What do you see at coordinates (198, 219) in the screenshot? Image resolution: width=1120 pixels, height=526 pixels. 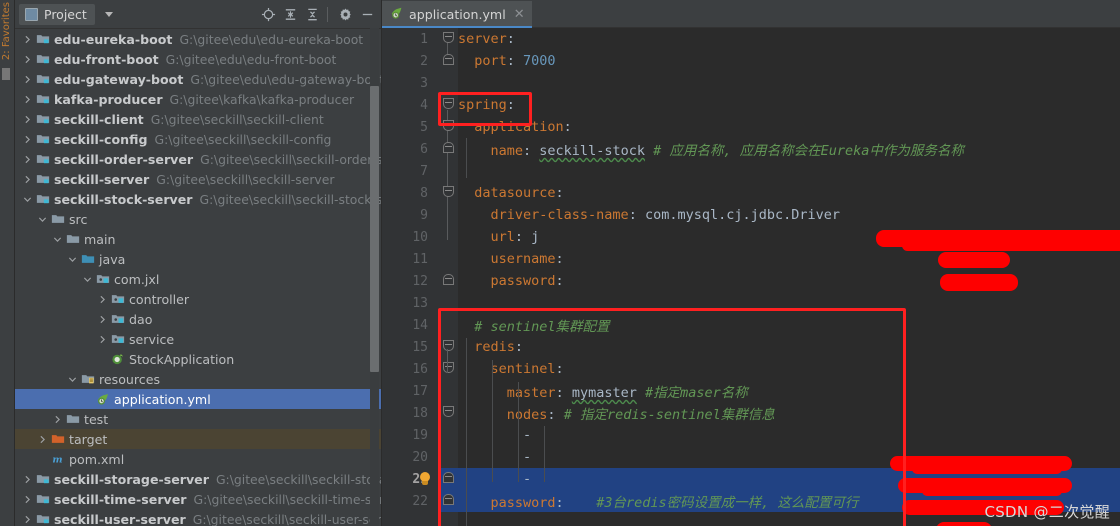 I see `tree-row-src: src` at bounding box center [198, 219].